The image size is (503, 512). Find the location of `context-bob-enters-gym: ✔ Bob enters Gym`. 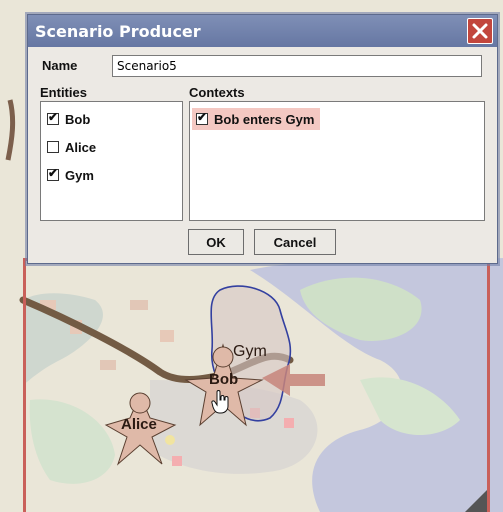

context-bob-enters-gym: ✔ Bob enters Gym is located at coordinates (256, 119).